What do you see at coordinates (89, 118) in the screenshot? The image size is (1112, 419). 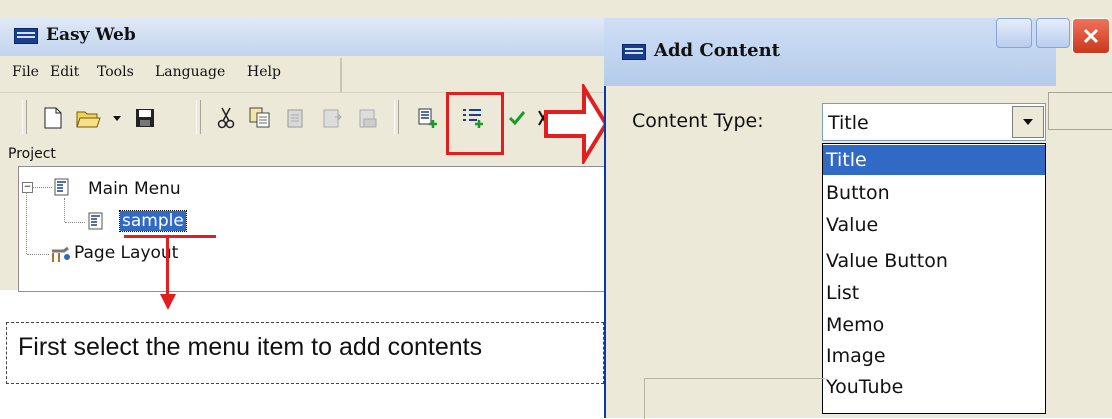 I see `open-folder-icon` at bounding box center [89, 118].